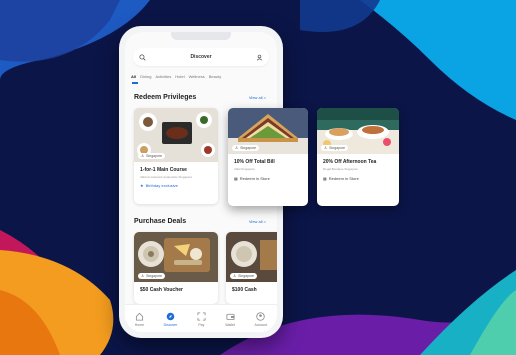 Image resolution: width=516 pixels, height=355 pixels. What do you see at coordinates (165, 97) in the screenshot?
I see `redeem-heading: Redeem Privileges` at bounding box center [165, 97].